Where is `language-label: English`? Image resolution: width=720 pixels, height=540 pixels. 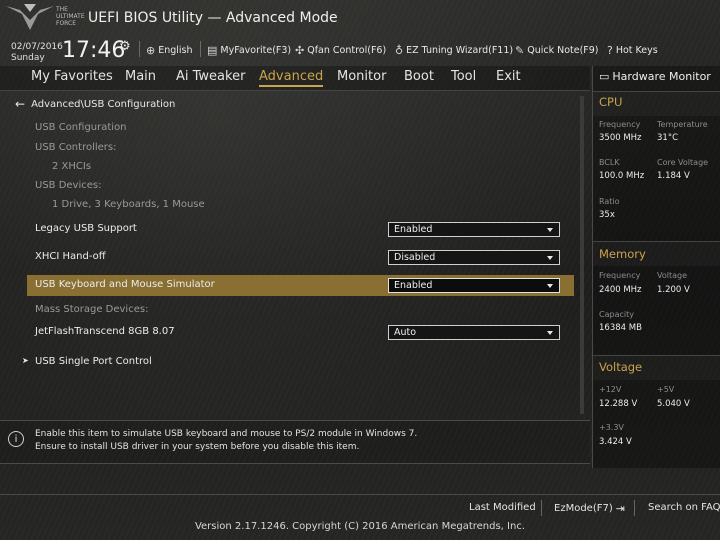 language-label: English is located at coordinates (175, 50).